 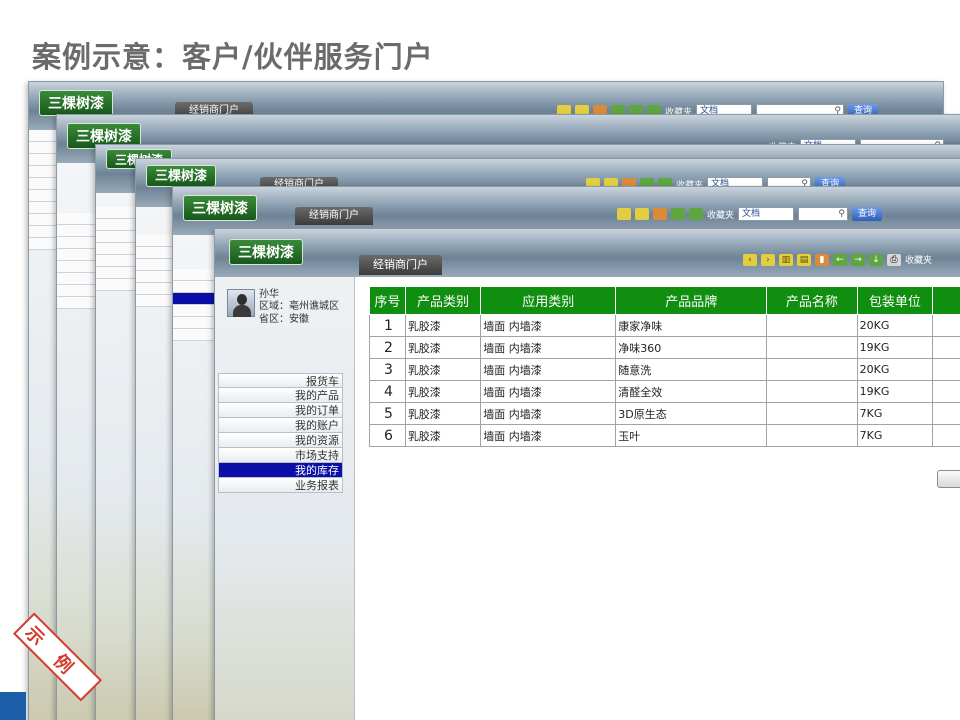 I want to click on doc-select: 文档, so click(x=766, y=214).